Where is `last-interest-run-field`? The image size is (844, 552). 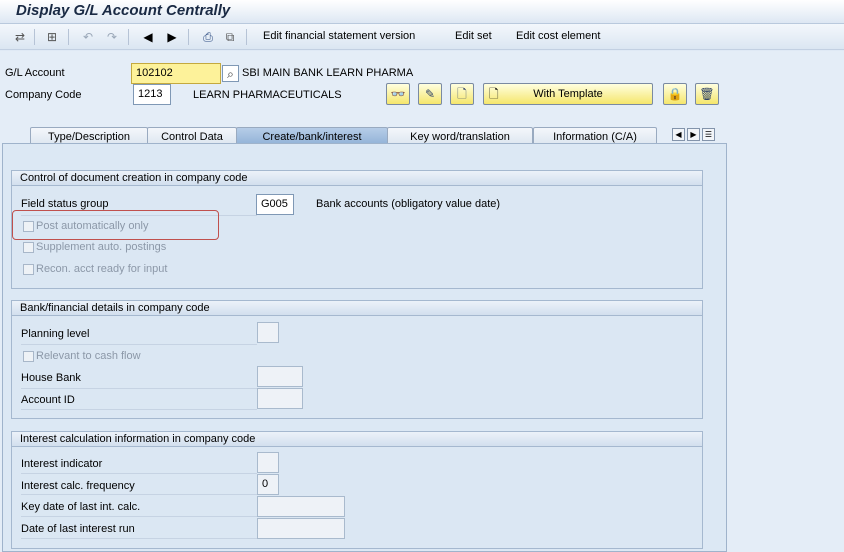 last-interest-run-field is located at coordinates (301, 528).